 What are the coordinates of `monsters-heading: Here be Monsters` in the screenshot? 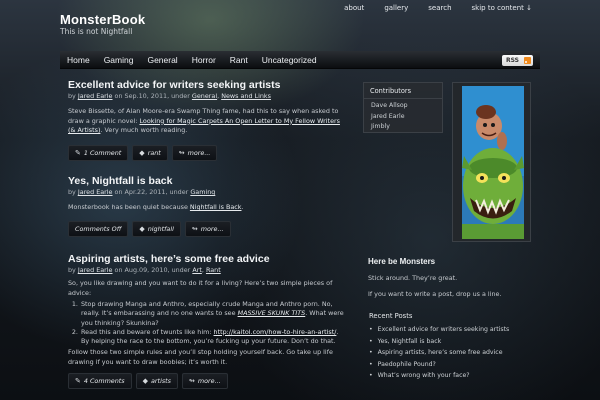 It's located at (402, 261).